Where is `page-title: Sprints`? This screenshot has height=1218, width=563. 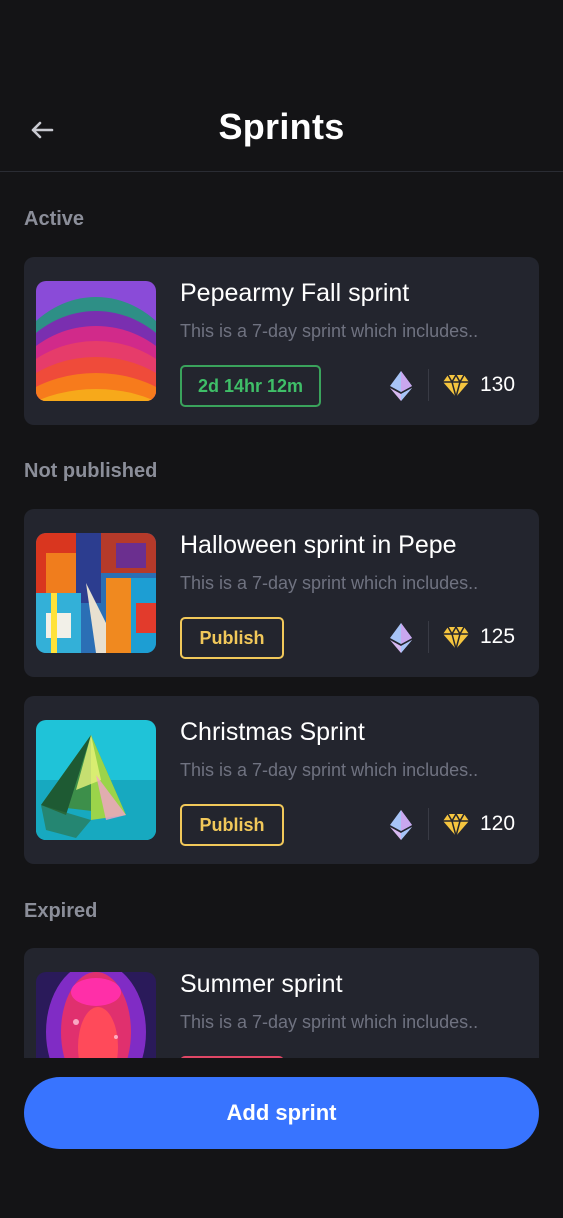
page-title: Sprints is located at coordinates (281, 126).